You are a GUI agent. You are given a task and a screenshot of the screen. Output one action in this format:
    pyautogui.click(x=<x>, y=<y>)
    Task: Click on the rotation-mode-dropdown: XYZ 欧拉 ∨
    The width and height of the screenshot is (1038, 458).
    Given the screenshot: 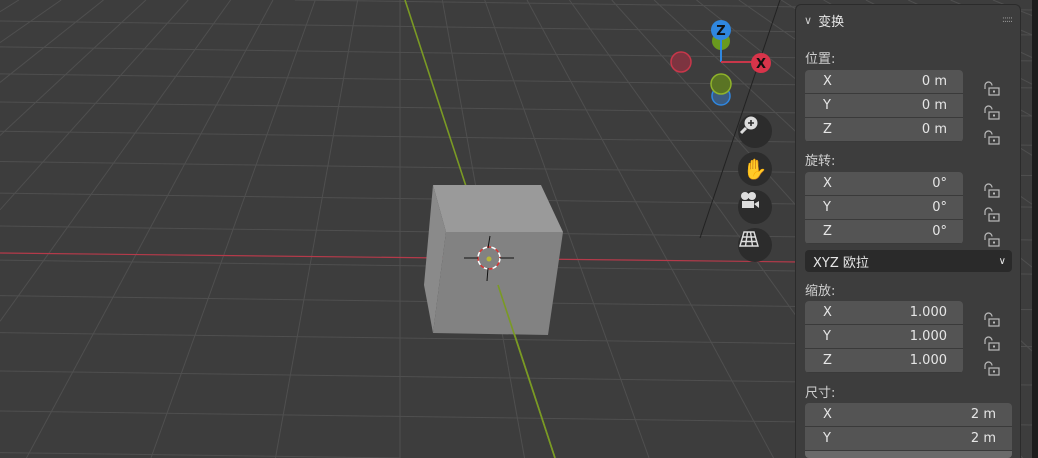 What is the action you would take?
    pyautogui.click(x=908, y=261)
    